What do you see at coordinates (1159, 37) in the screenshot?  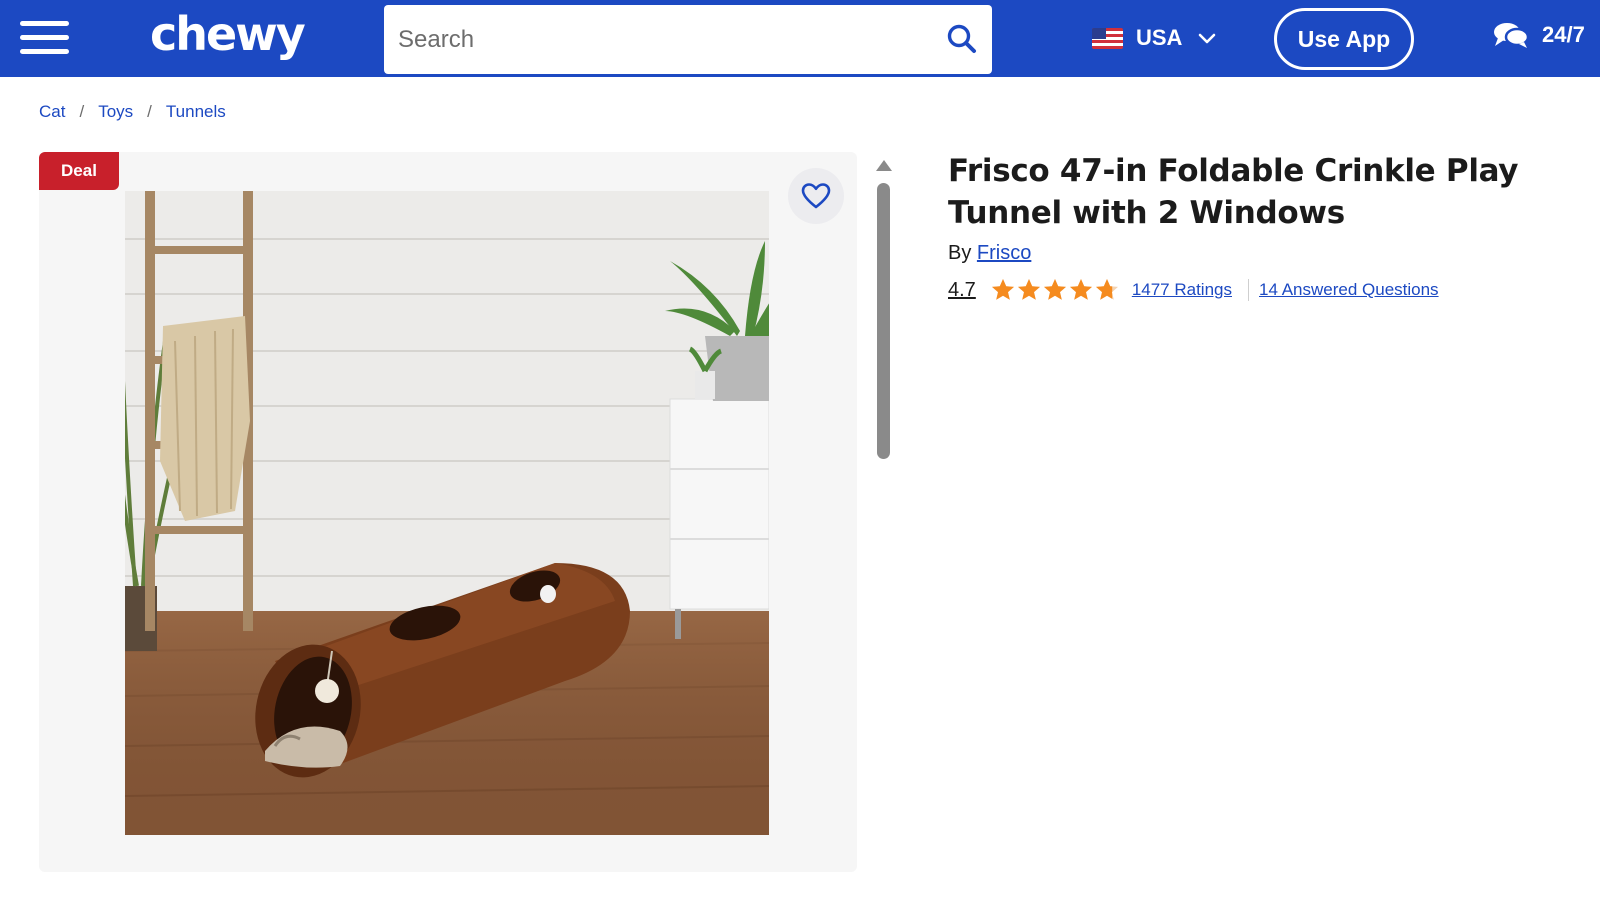 I see `country-label: USA` at bounding box center [1159, 37].